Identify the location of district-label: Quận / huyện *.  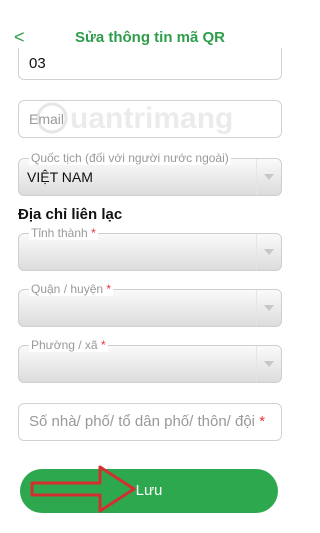
(71, 289).